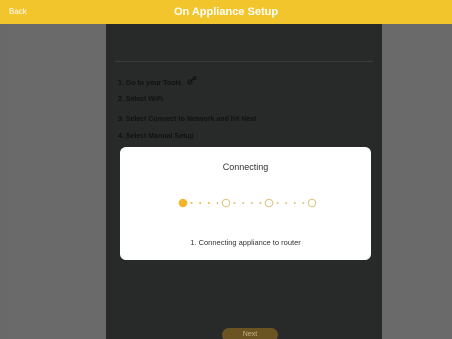 Image resolution: width=452 pixels, height=339 pixels. Describe the element at coordinates (250, 333) in the screenshot. I see `next-button: Next` at that location.